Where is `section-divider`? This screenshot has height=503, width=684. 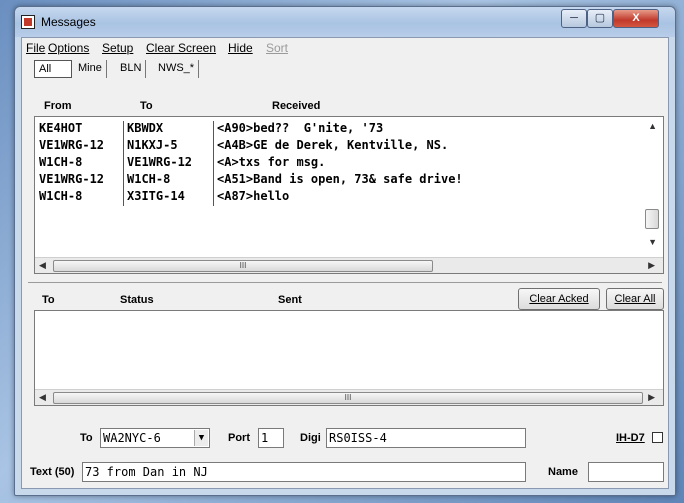
section-divider is located at coordinates (345, 282).